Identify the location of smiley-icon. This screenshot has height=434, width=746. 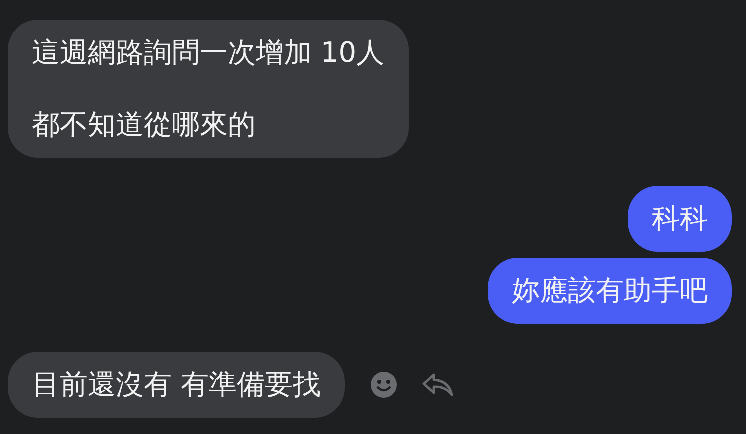
(383, 385).